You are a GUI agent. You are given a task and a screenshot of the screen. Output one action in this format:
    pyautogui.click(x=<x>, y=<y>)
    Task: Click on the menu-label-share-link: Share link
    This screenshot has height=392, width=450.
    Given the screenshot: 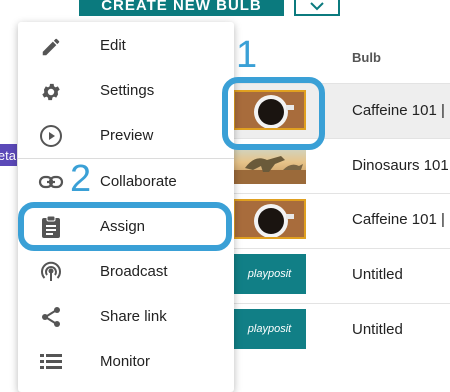 What is the action you would take?
    pyautogui.click(x=133, y=316)
    